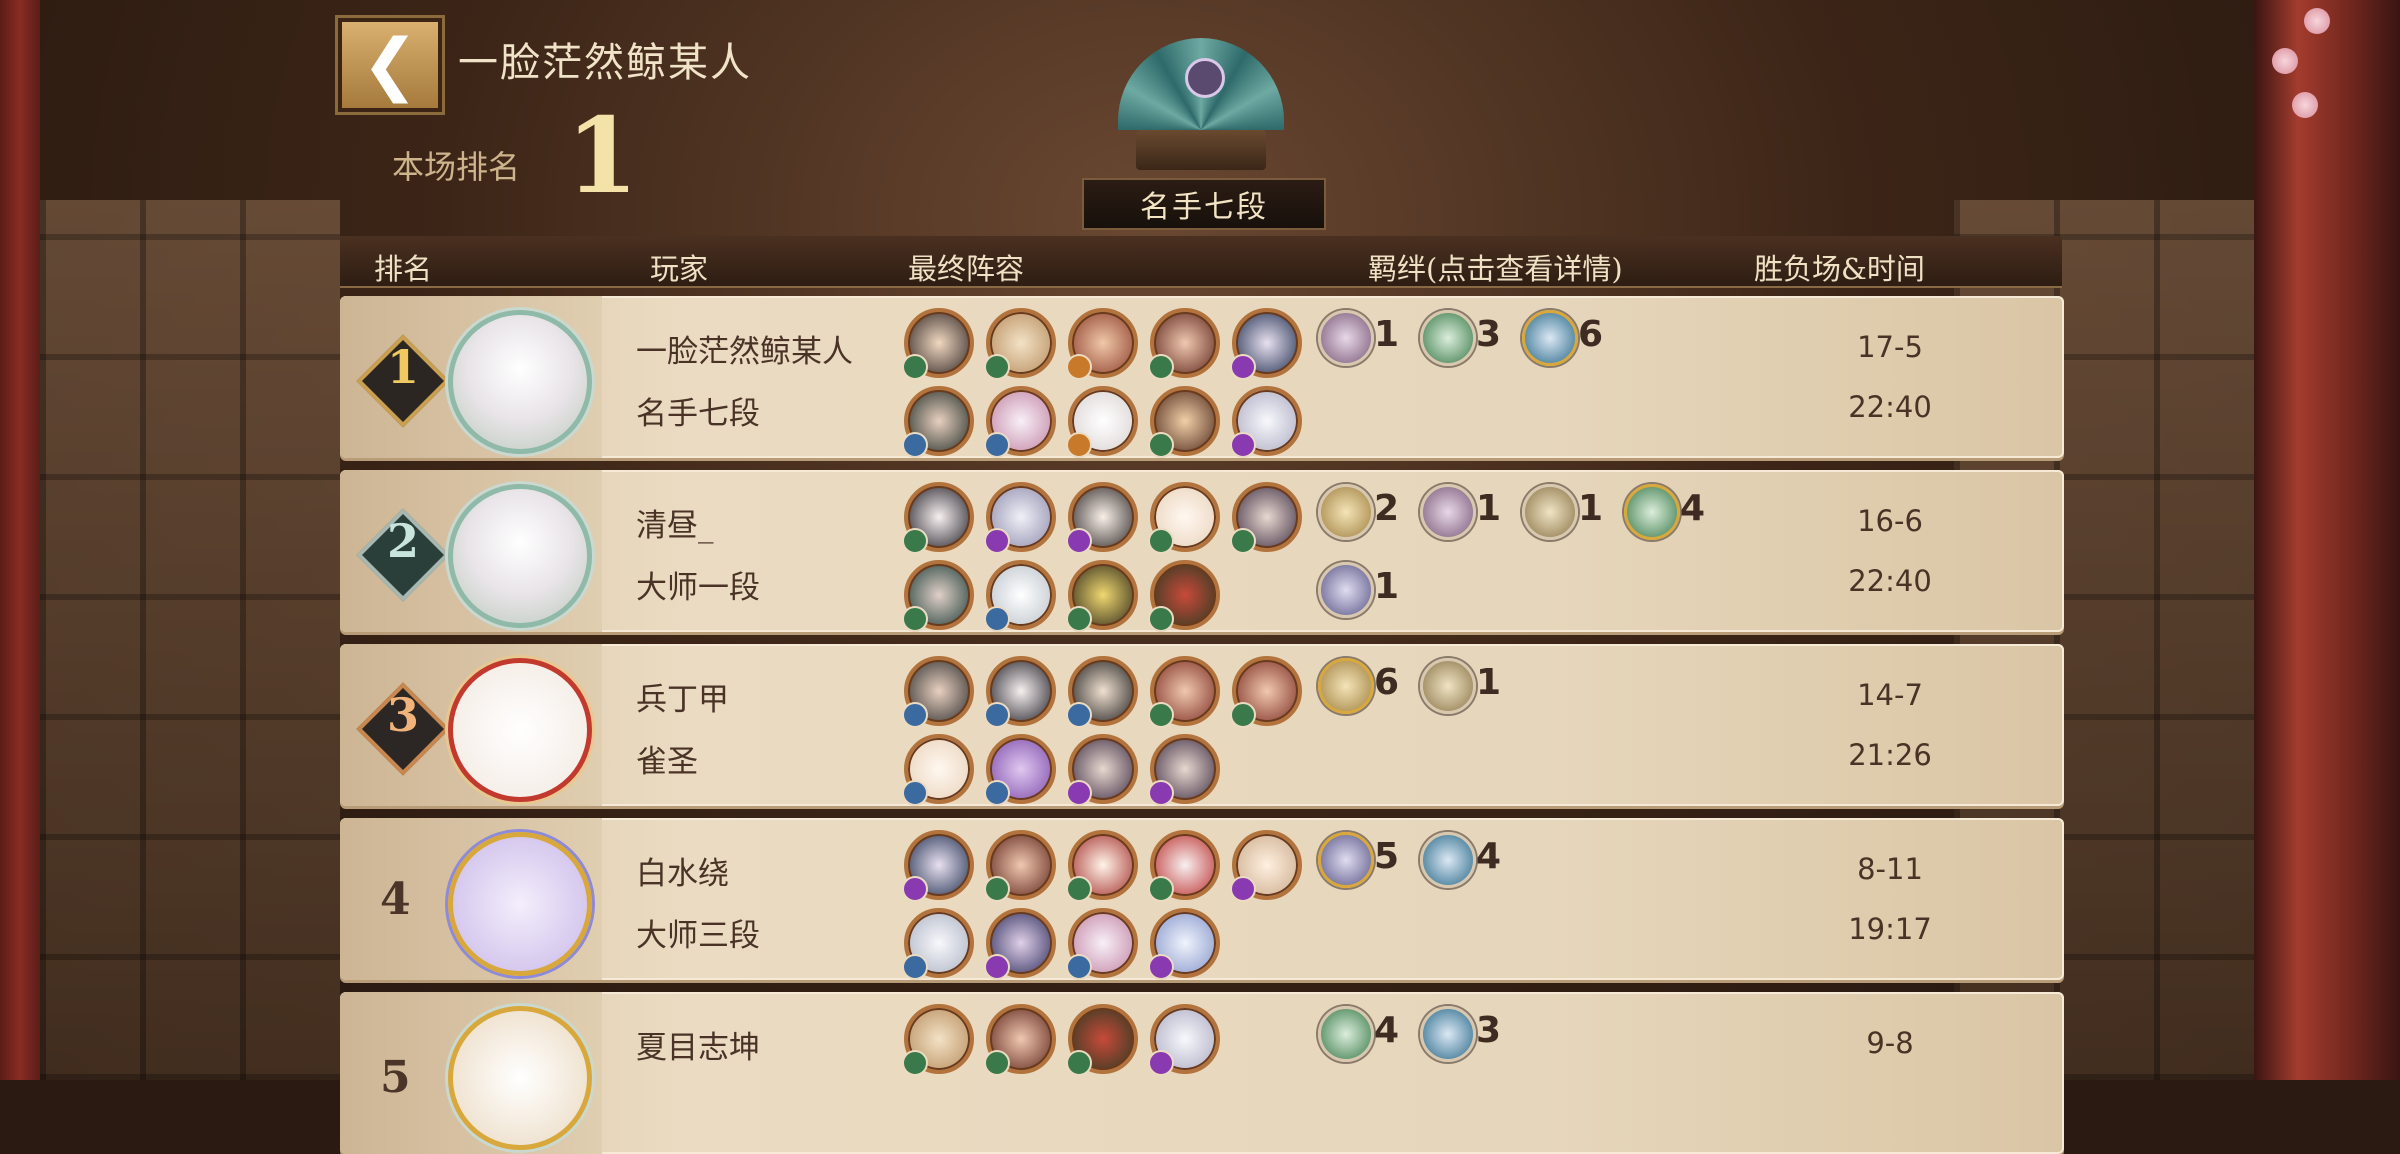 The height and width of the screenshot is (1154, 2400). What do you see at coordinates (1201, 150) in the screenshot?
I see `fan-stand` at bounding box center [1201, 150].